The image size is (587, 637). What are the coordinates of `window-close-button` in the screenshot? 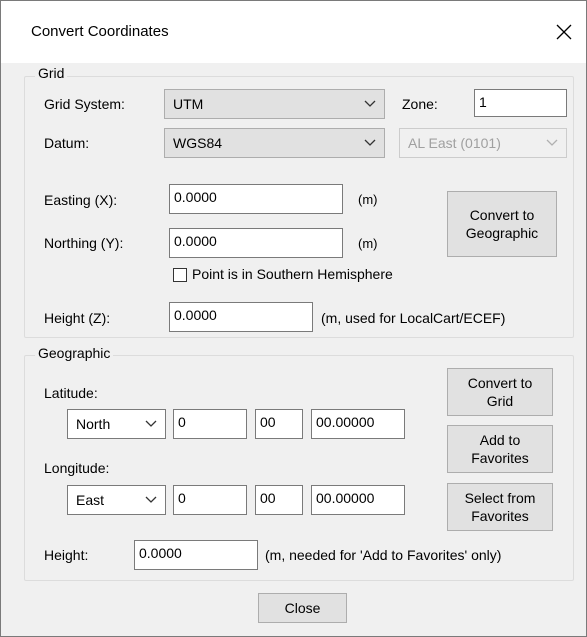 It's located at (564, 32).